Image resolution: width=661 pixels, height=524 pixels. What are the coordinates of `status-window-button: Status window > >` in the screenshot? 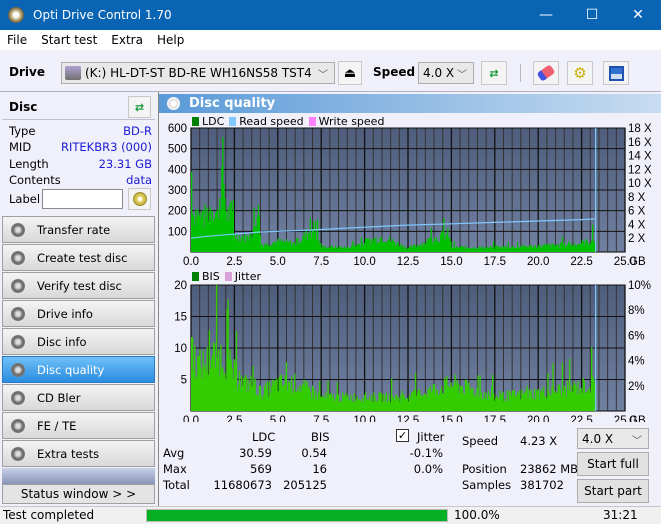 It's located at (78, 494).